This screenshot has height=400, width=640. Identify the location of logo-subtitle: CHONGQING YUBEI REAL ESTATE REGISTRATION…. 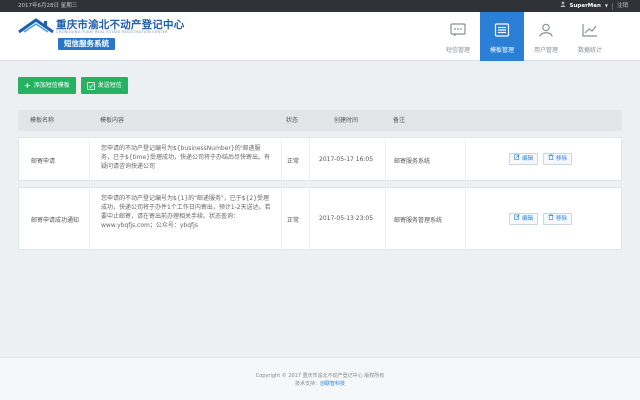
(112, 32).